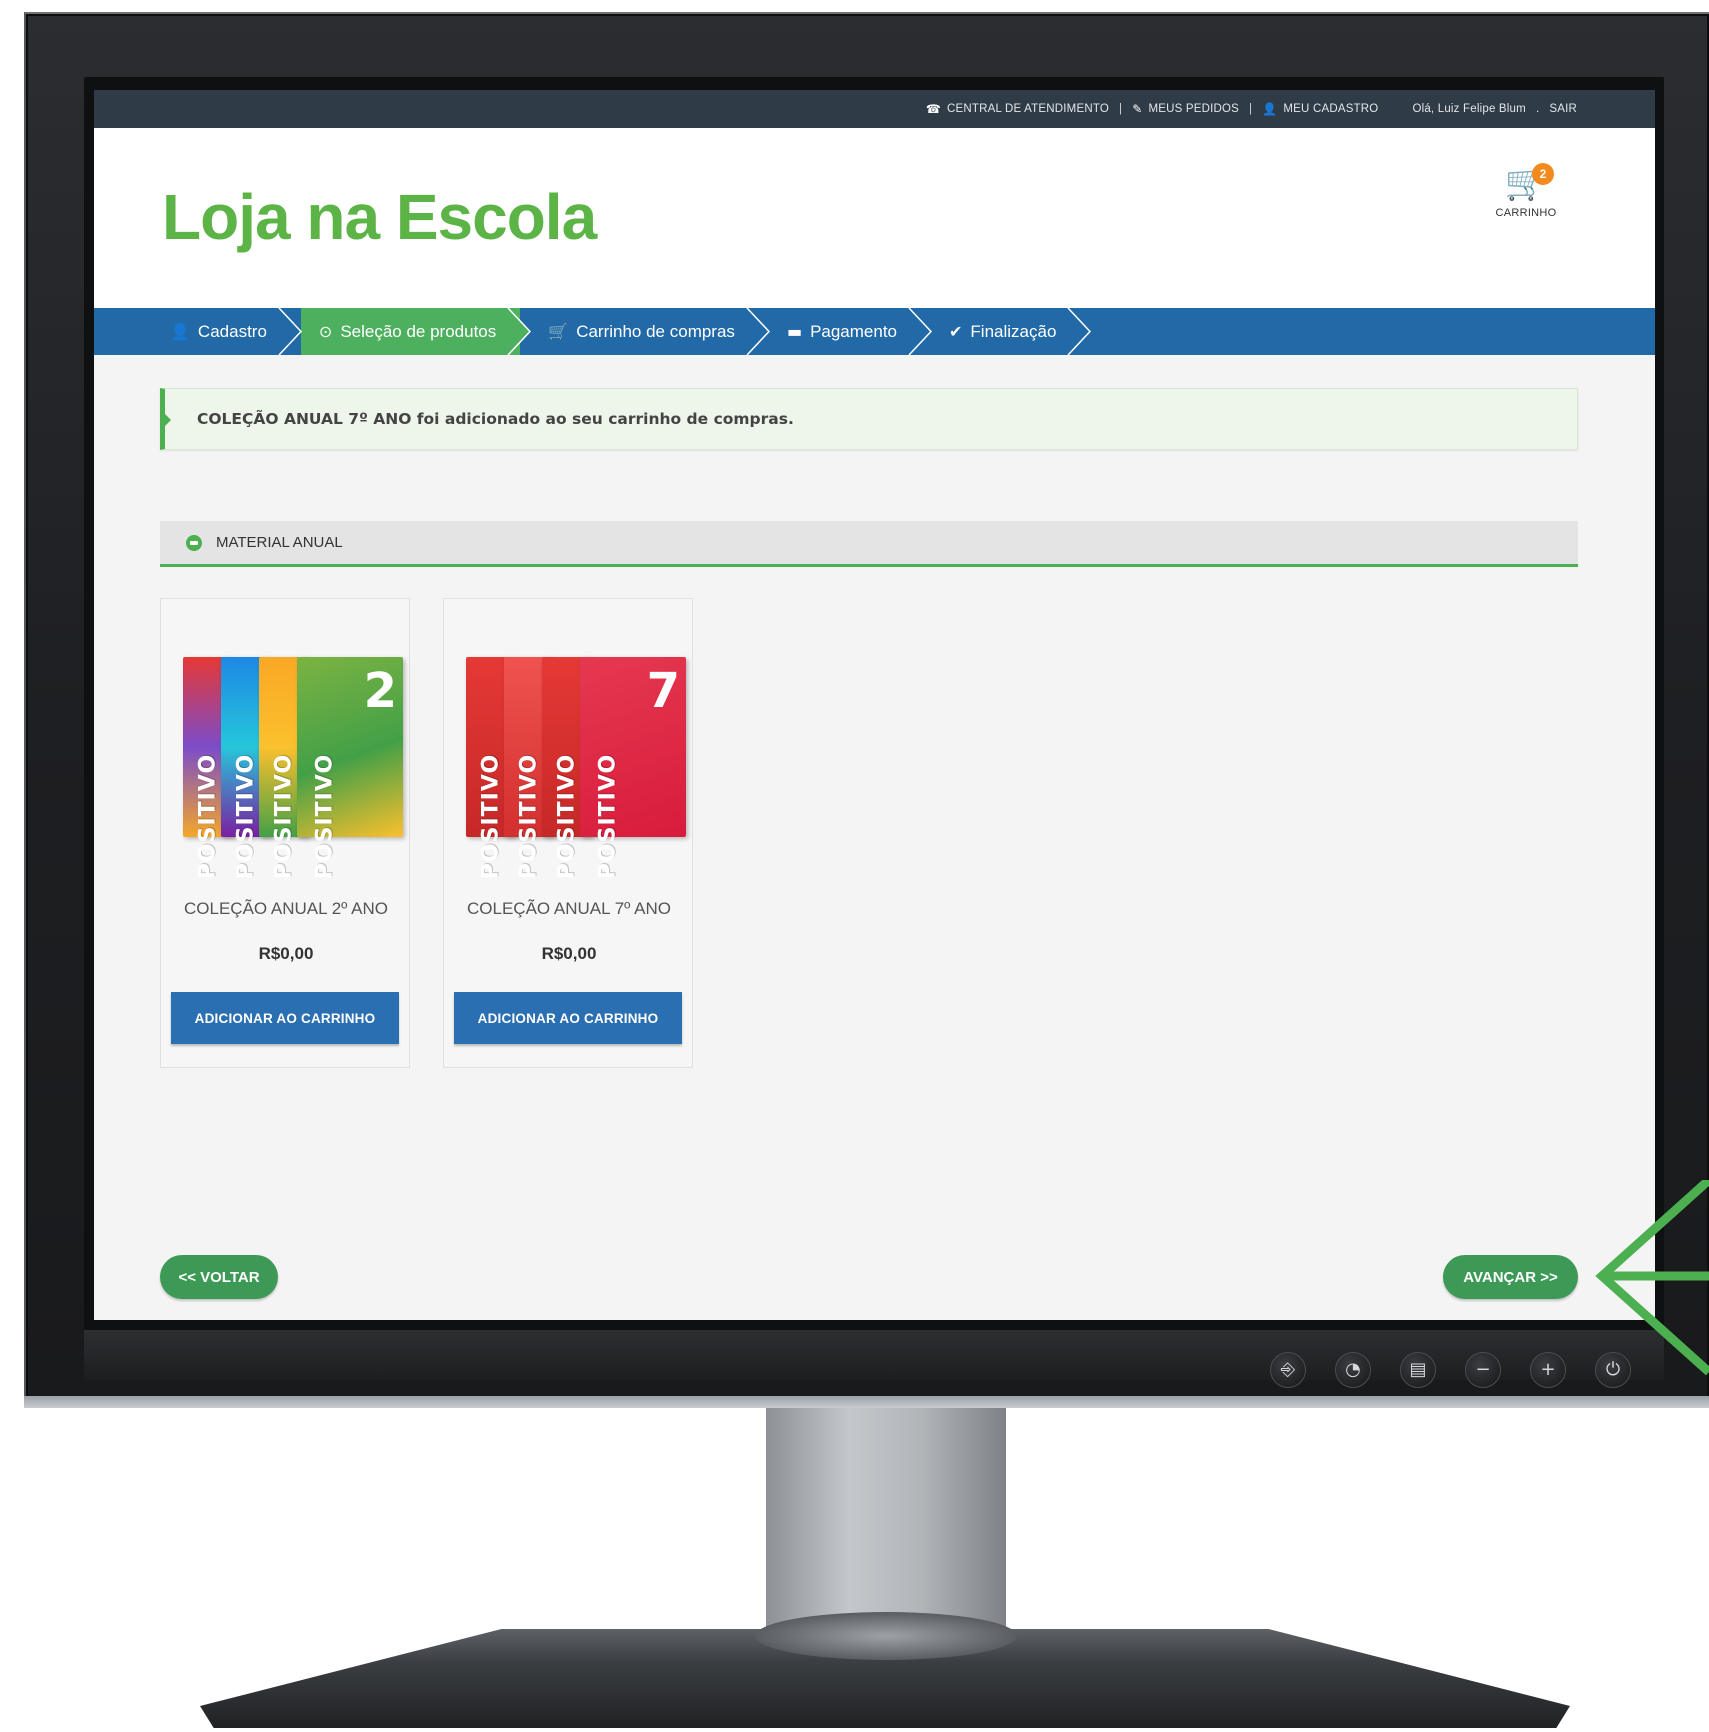 This screenshot has width=1709, height=1732. I want to click on step-selecao-produtos: ⊙ Seleção de produtos, so click(416, 331).